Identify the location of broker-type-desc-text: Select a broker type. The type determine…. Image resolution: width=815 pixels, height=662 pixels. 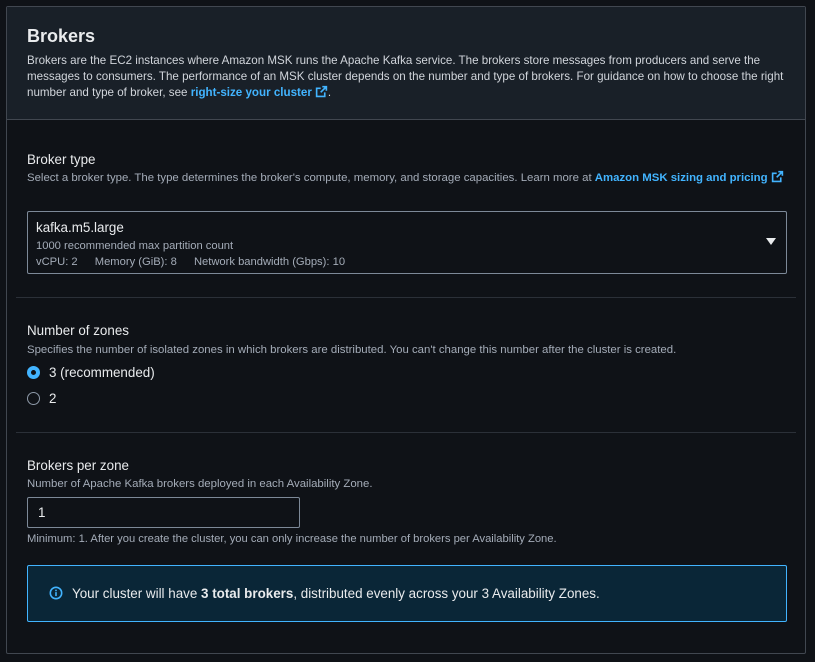
(309, 178).